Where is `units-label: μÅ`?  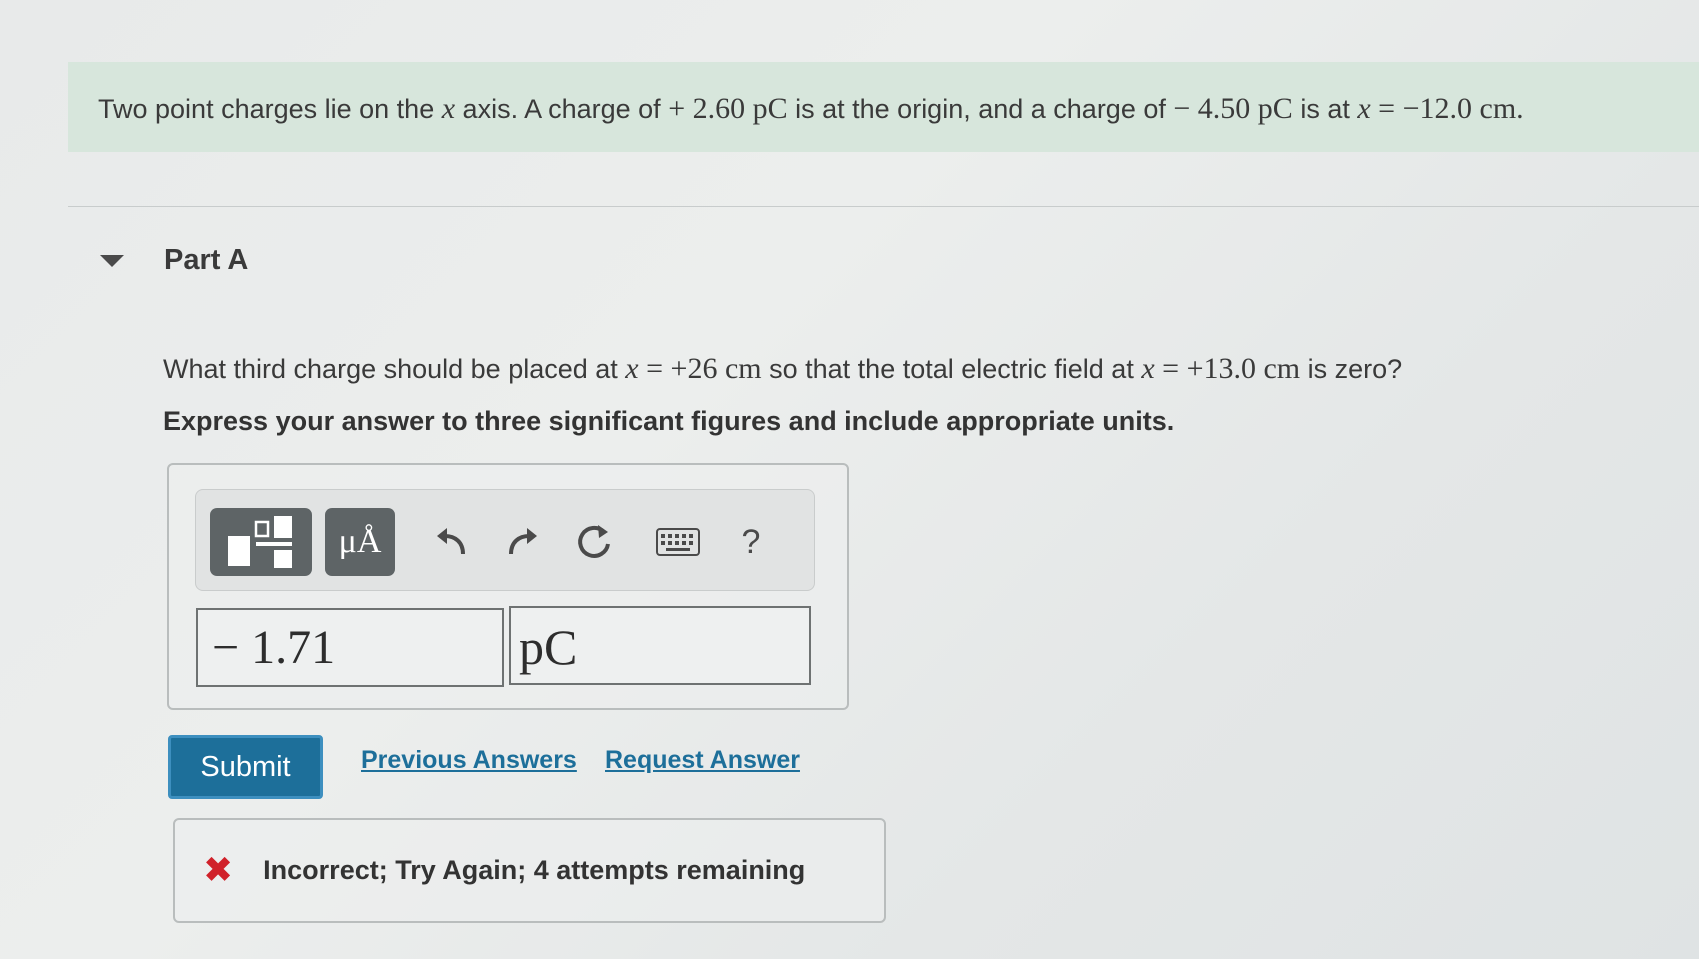 units-label: μÅ is located at coordinates (360, 541).